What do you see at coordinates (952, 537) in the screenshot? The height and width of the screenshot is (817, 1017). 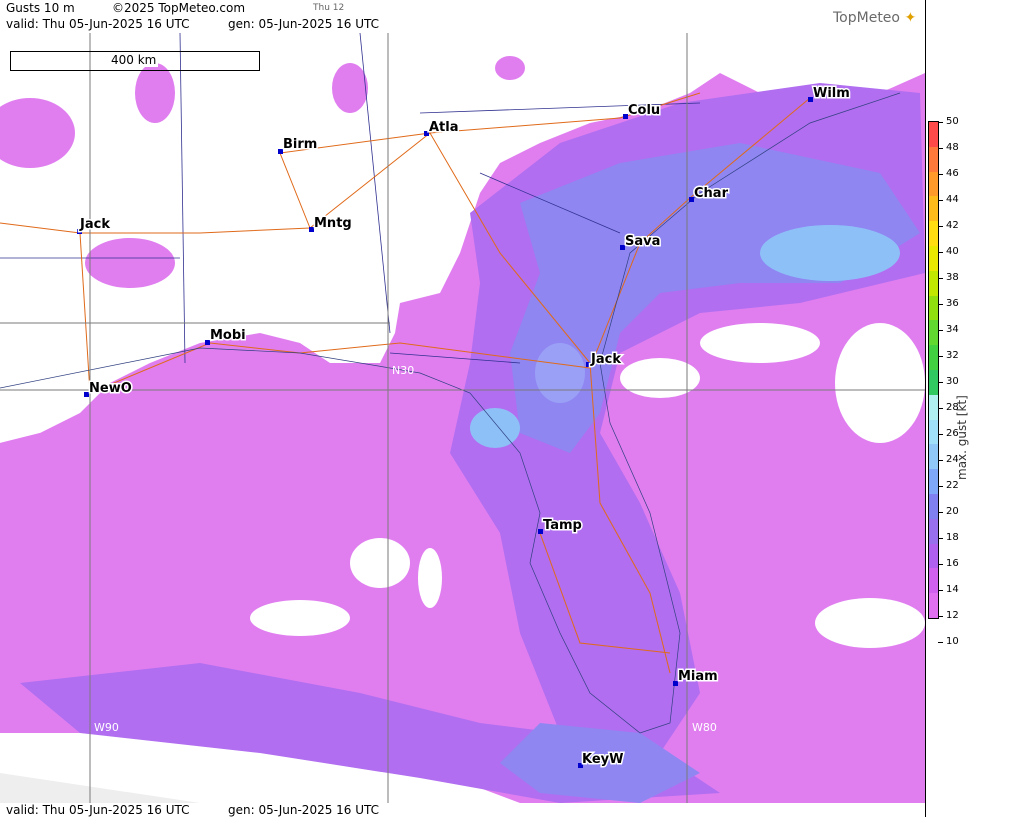 I see `legend-tick-label: 18` at bounding box center [952, 537].